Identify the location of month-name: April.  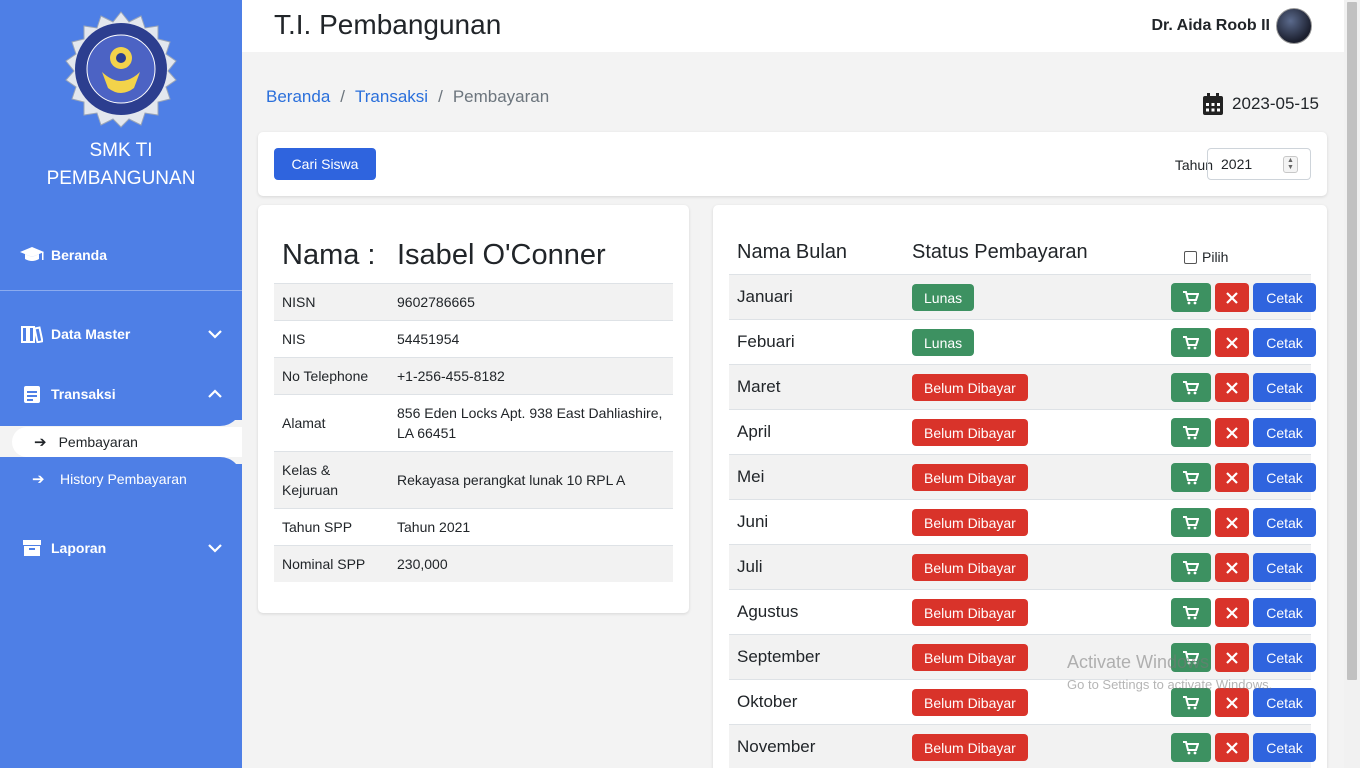
(754, 431).